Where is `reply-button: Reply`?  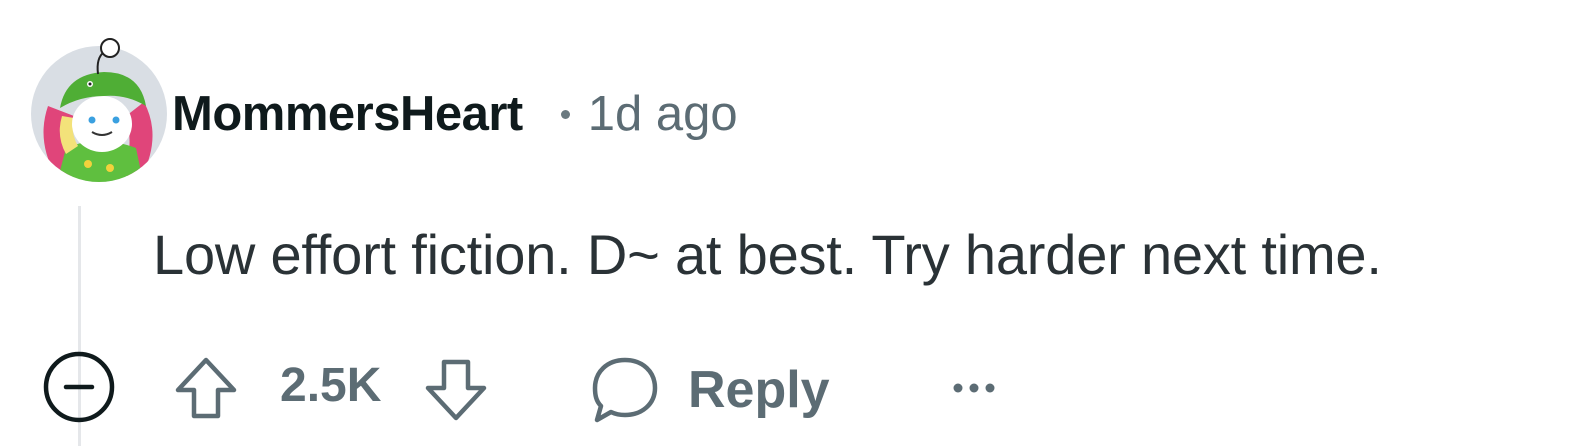 reply-button: Reply is located at coordinates (710, 390).